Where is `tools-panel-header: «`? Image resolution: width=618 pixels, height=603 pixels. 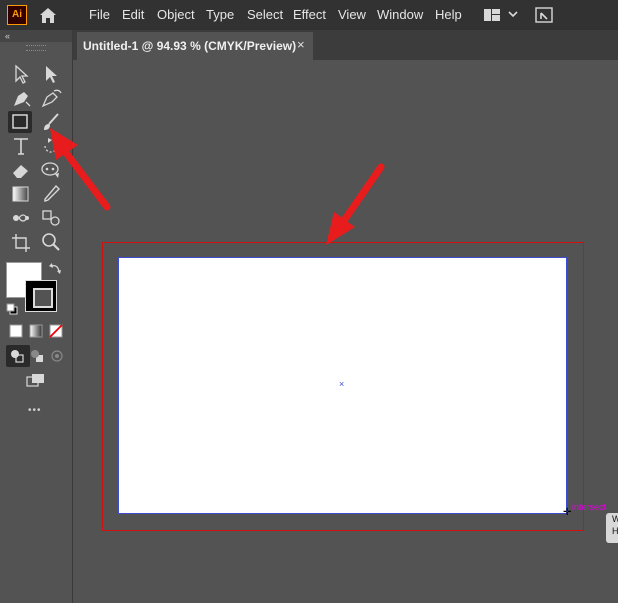 tools-panel-header: « is located at coordinates (36, 36).